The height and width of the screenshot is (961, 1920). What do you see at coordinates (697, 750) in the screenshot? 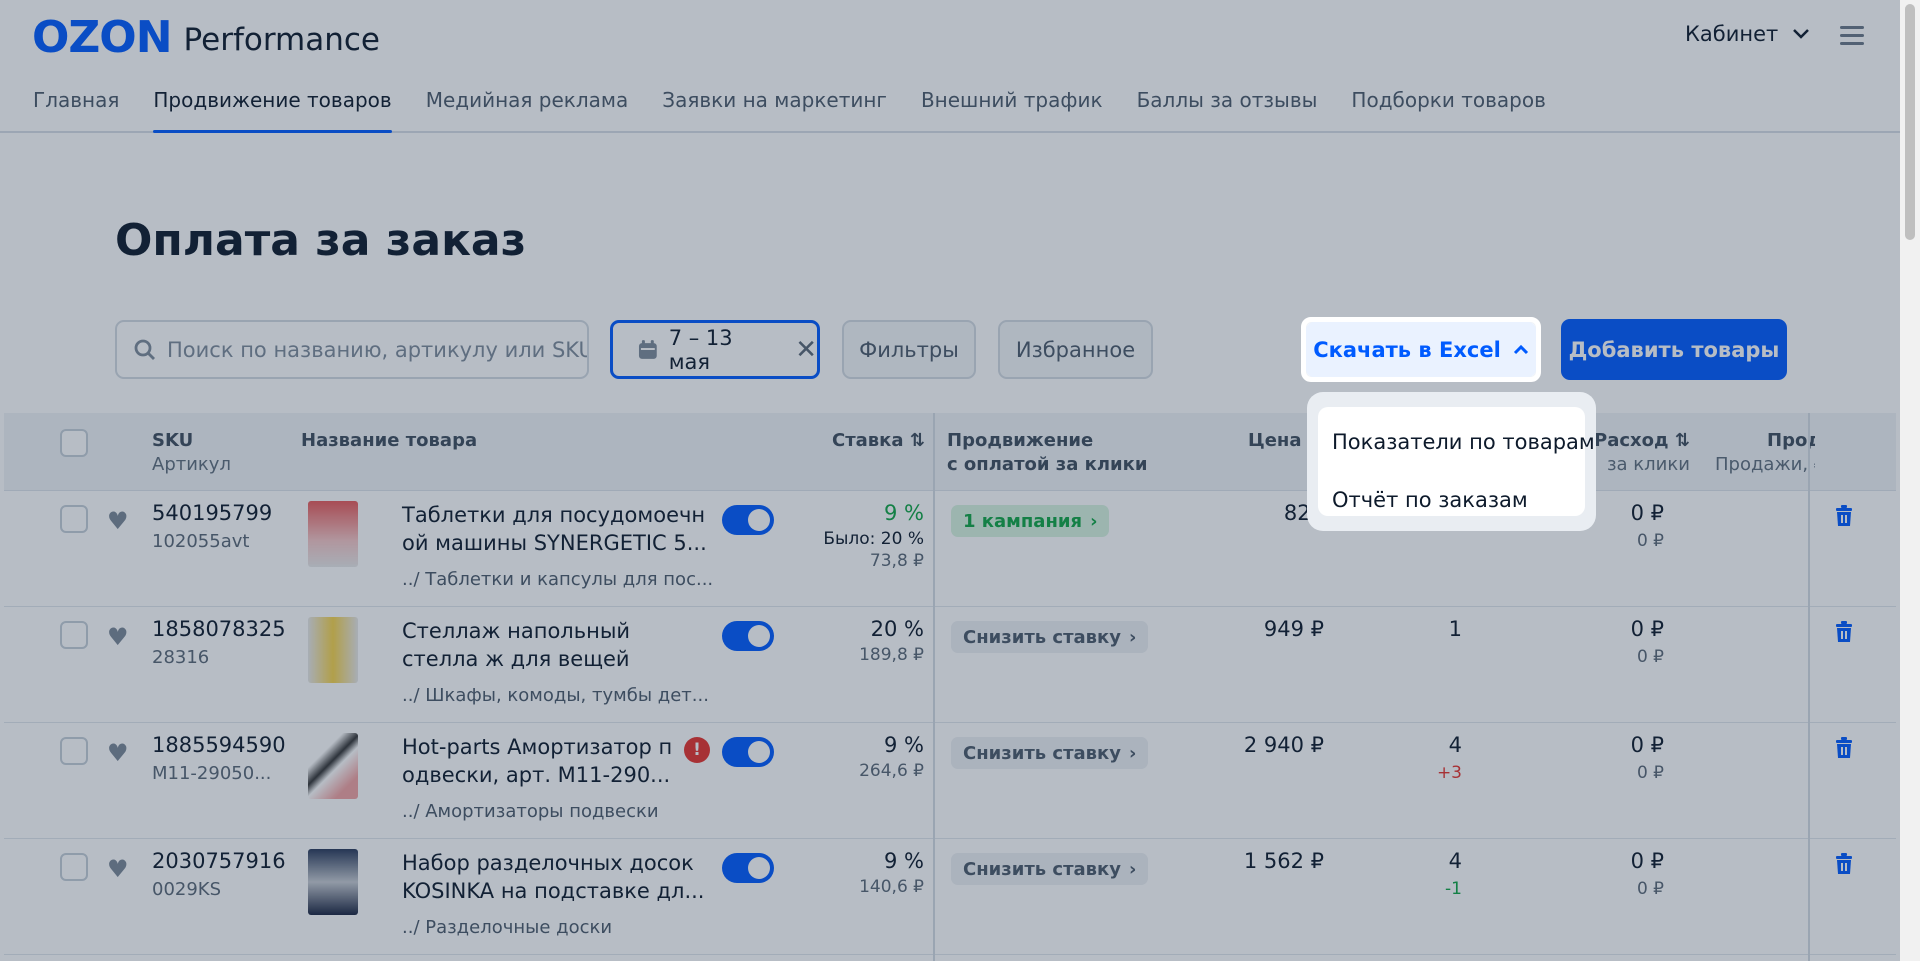
I see `warning-icon: !` at bounding box center [697, 750].